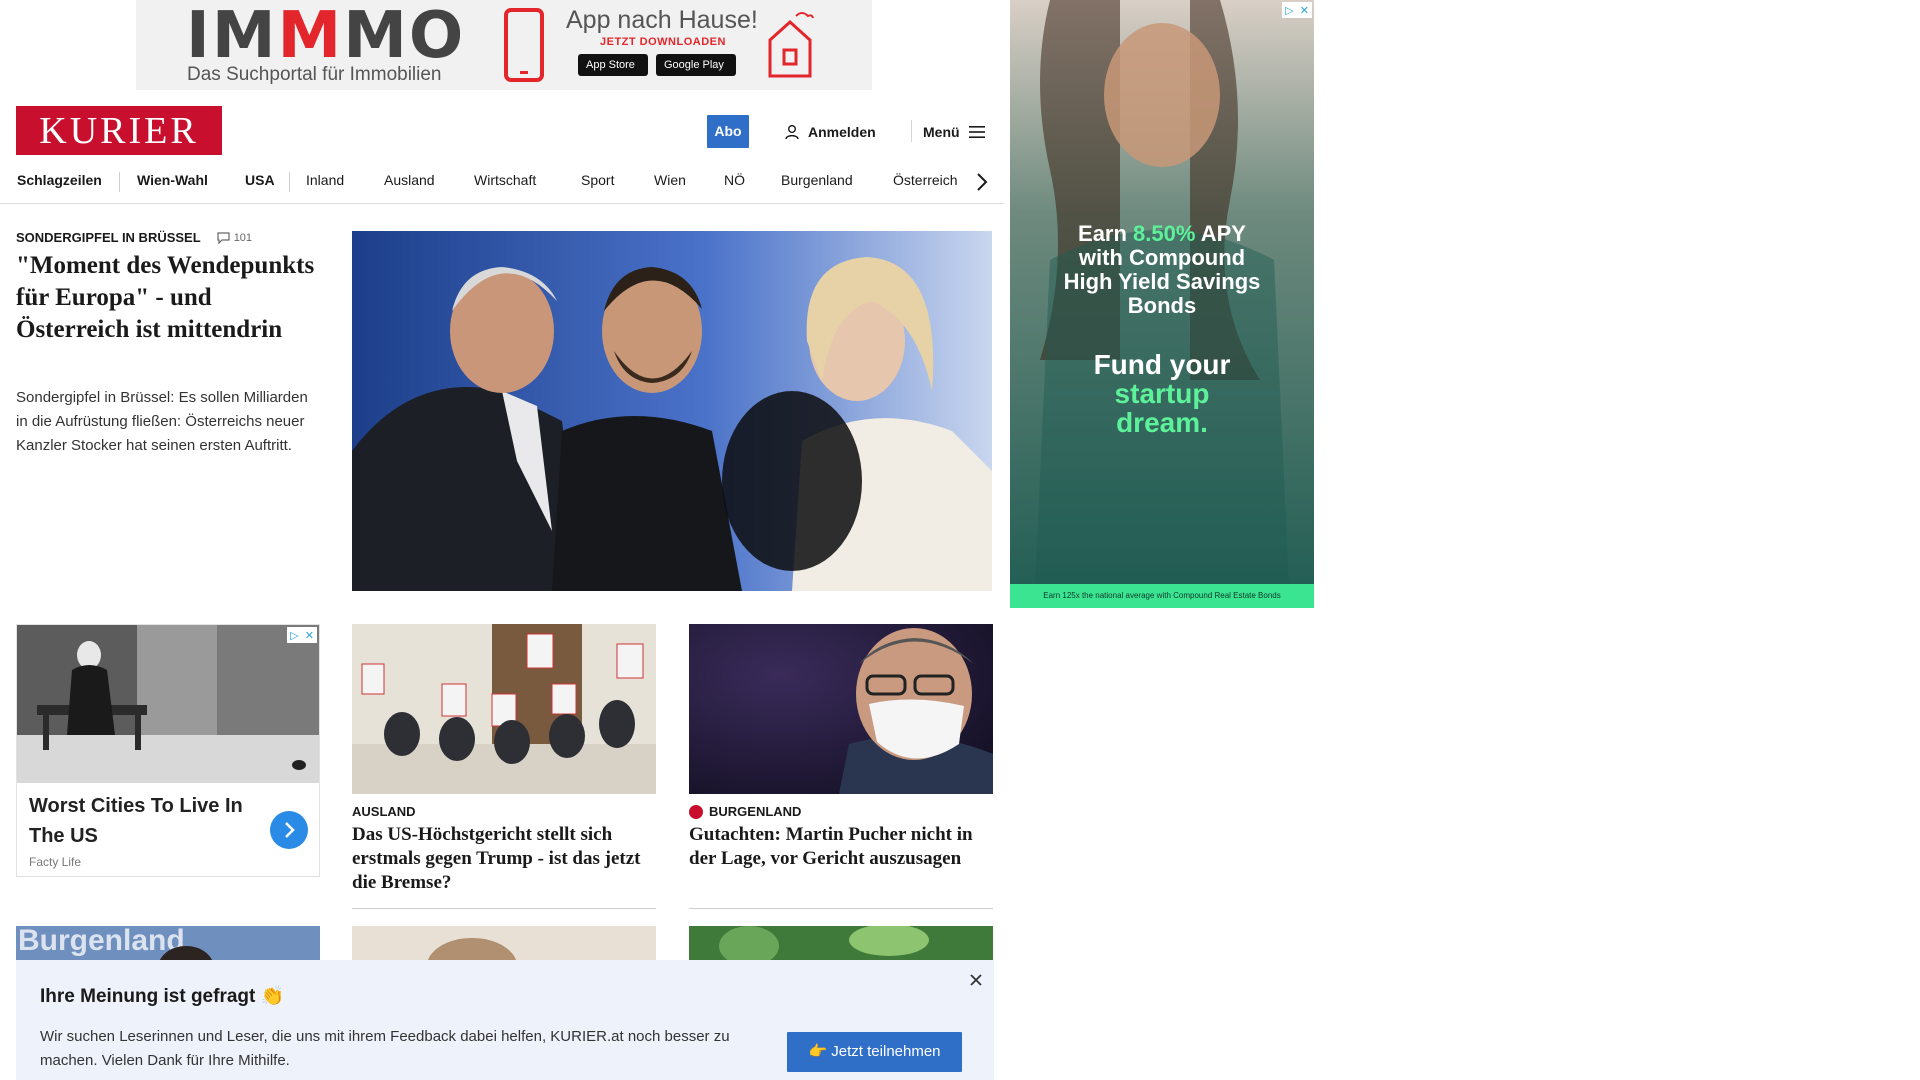  Describe the element at coordinates (409, 180) in the screenshot. I see `nav-item-ausland: Ausland` at that location.